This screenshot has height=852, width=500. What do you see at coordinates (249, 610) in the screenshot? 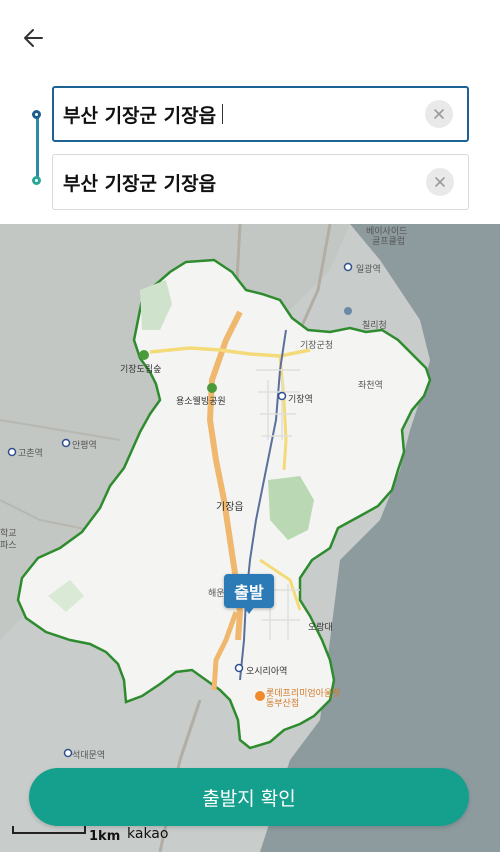
I see `departure-marker-tip` at bounding box center [249, 610].